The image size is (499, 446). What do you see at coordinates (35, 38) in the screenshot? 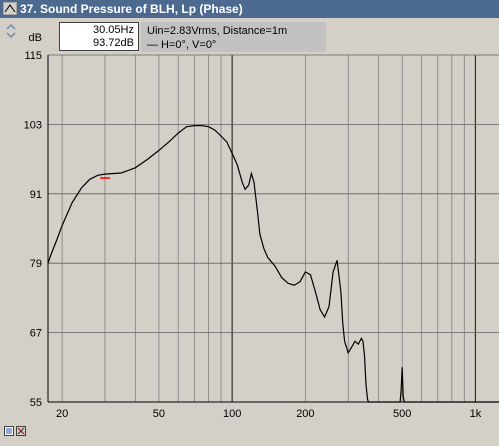
I see `y-axis-label: dB` at bounding box center [35, 38].